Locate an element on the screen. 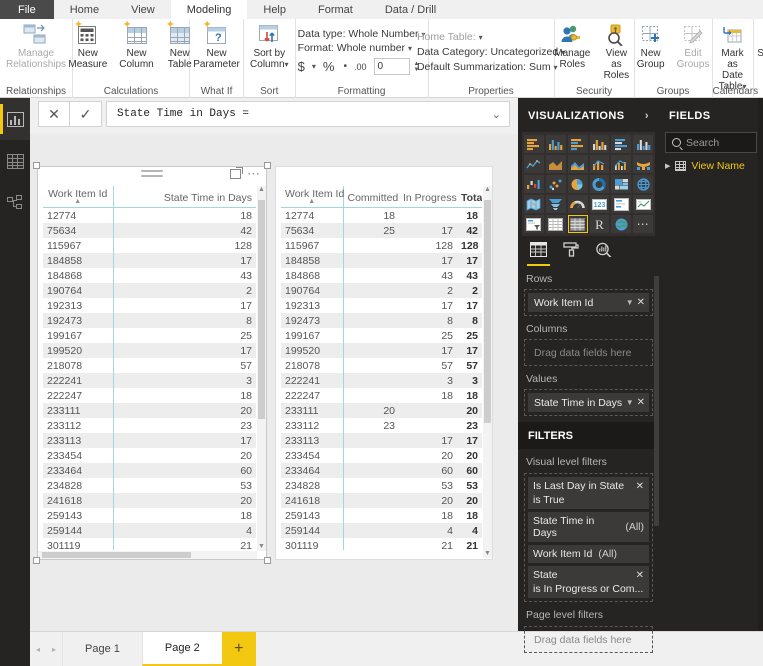 This screenshot has width=763, height=666. page-tab-page-2: Page 2 is located at coordinates (181, 649).